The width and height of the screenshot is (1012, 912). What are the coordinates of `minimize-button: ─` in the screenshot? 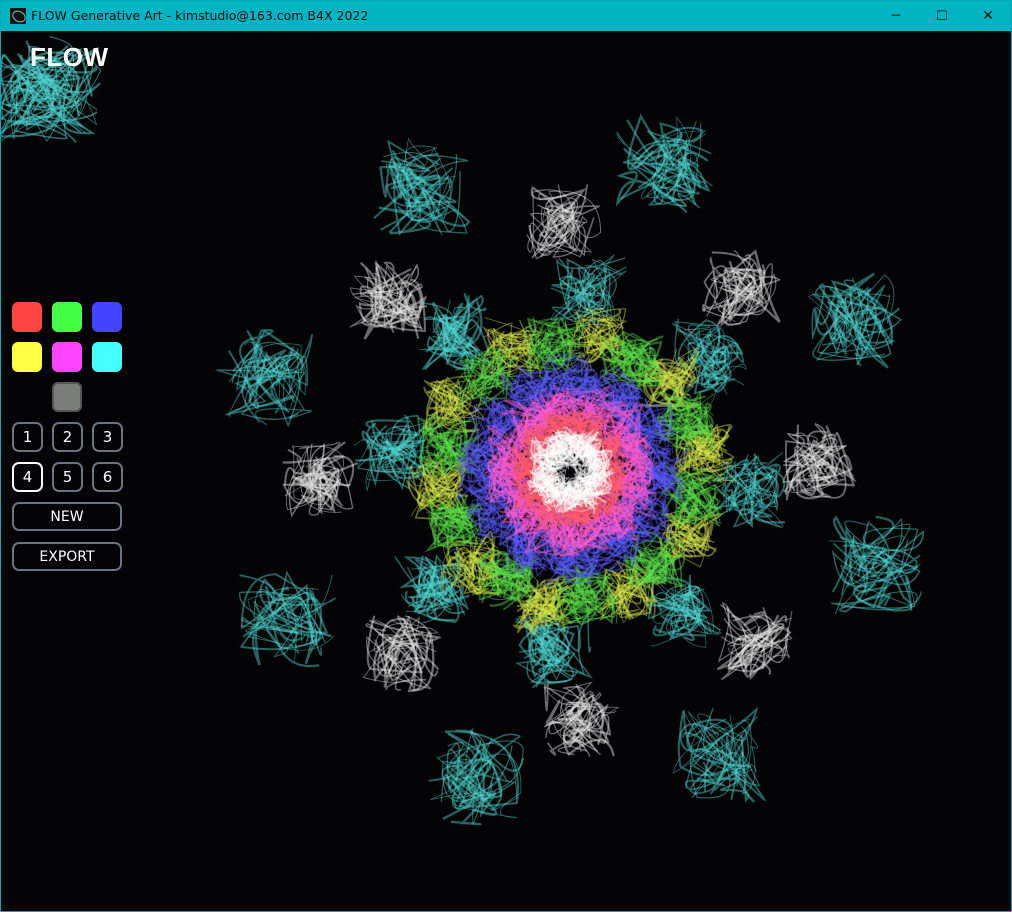 It's located at (896, 16).